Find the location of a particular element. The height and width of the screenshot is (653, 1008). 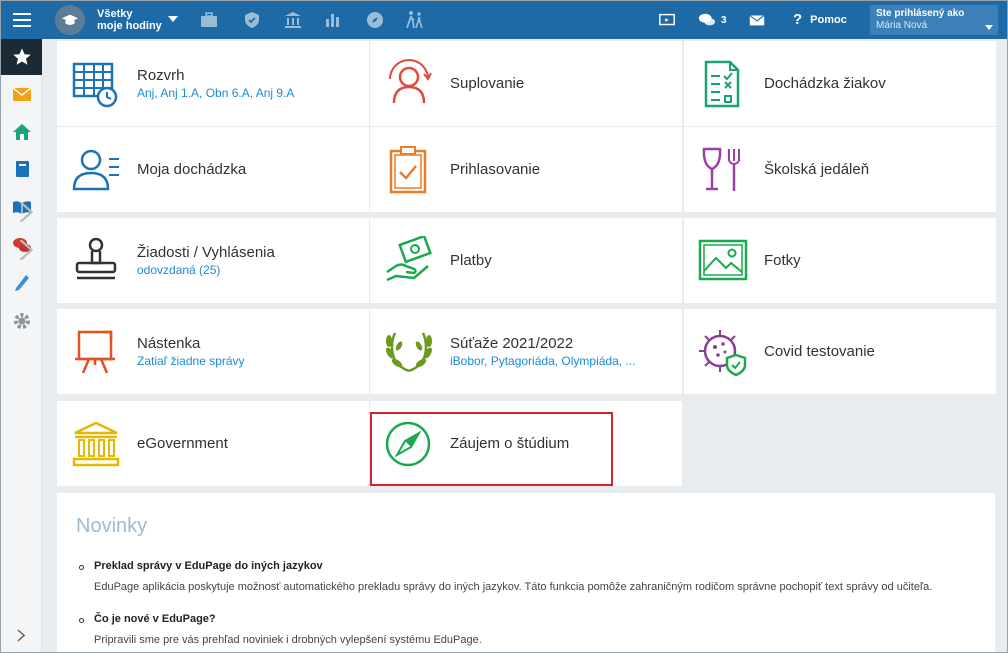

sidebar-item-discussions is located at coordinates (21, 245).